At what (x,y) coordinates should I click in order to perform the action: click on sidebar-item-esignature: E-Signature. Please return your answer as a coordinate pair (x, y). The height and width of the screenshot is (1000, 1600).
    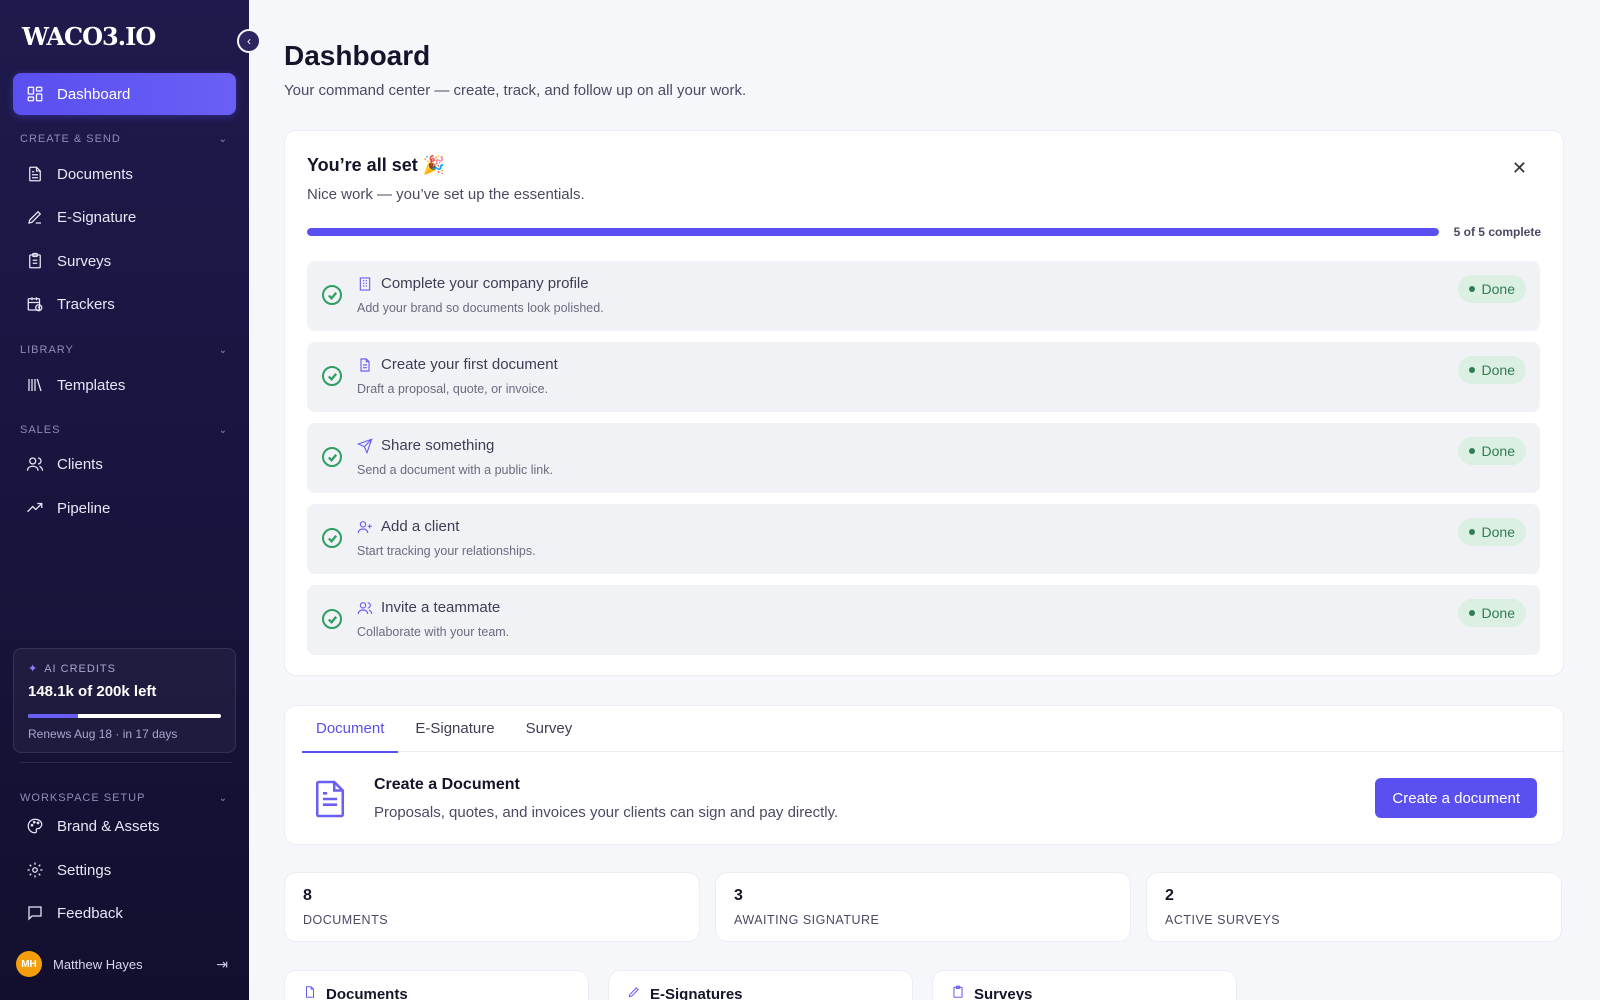
    Looking at the image, I should click on (124, 217).